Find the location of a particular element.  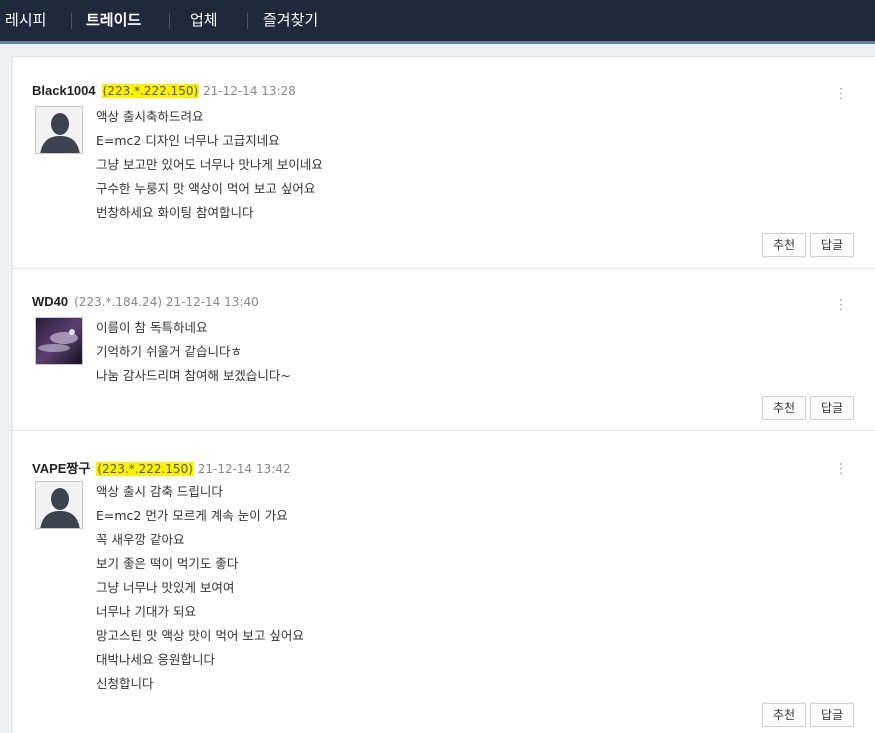

comment-line: 나눔 감사드리며 참여해 보겠습니다~ is located at coordinates (193, 375).